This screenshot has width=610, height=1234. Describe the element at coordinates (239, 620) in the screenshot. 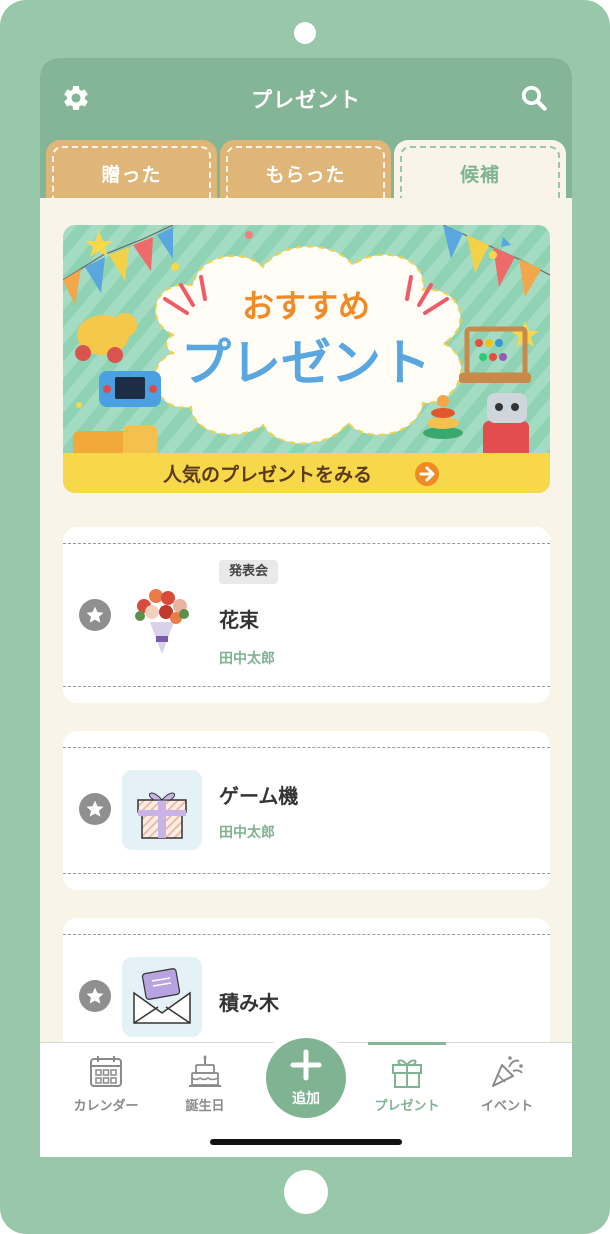

I see `gift-name: 花束` at that location.